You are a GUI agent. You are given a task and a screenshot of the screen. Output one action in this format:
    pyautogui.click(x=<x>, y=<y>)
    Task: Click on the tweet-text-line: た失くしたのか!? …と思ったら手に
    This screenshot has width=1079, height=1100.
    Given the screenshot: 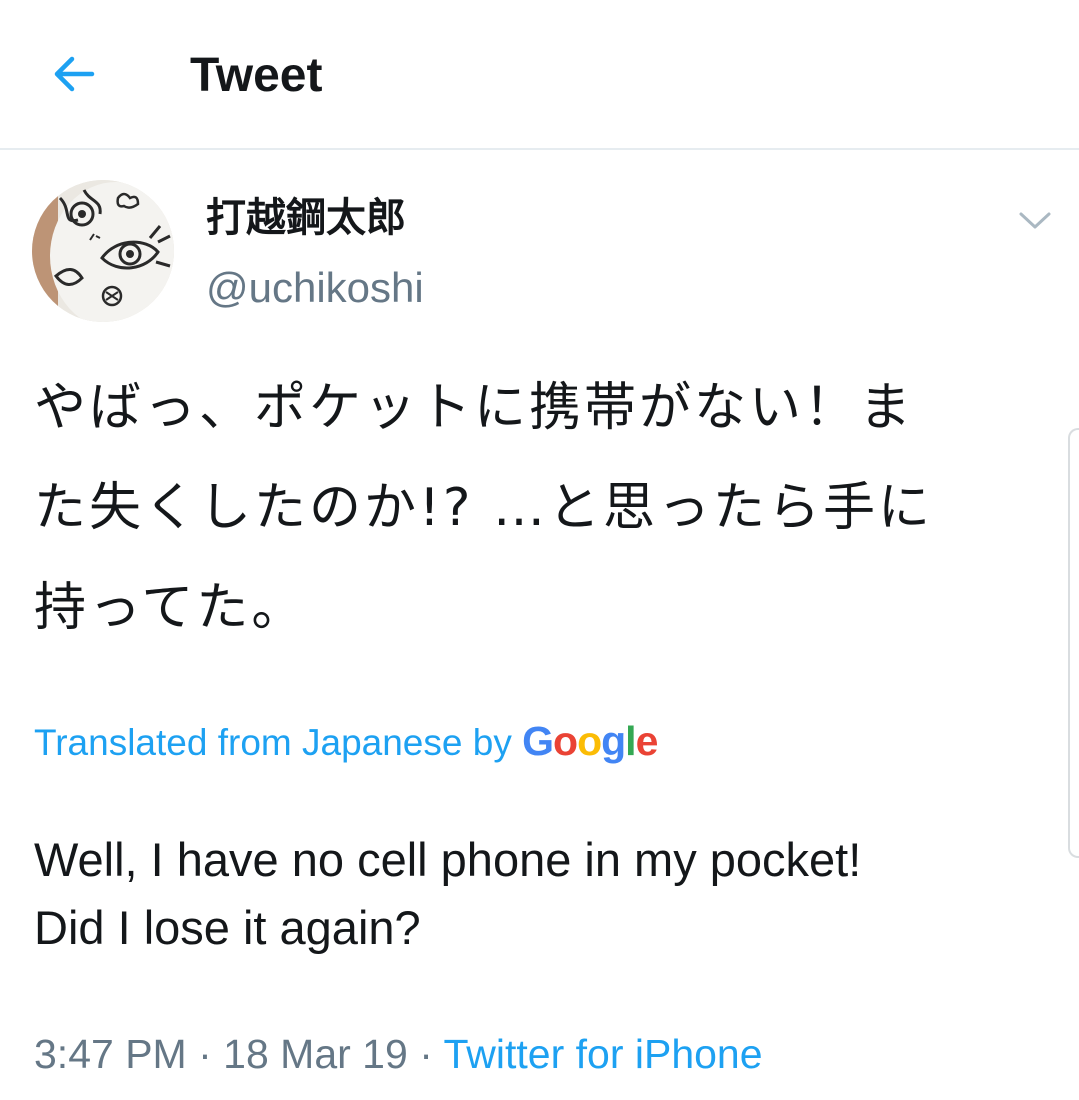 What is the action you would take?
    pyautogui.click(x=483, y=508)
    